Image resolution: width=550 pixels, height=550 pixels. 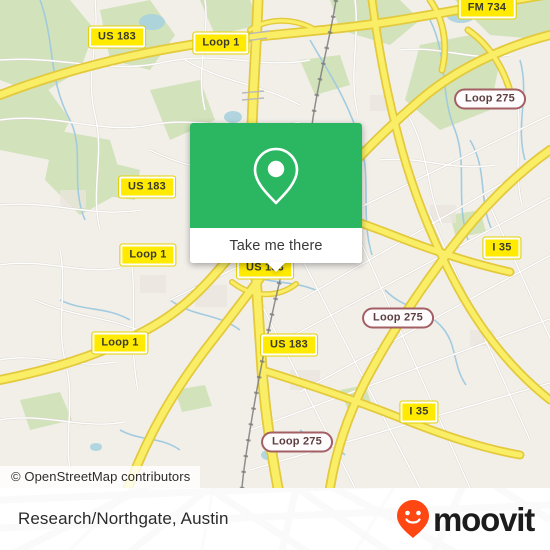 I want to click on card-pin-panel, so click(x=276, y=175).